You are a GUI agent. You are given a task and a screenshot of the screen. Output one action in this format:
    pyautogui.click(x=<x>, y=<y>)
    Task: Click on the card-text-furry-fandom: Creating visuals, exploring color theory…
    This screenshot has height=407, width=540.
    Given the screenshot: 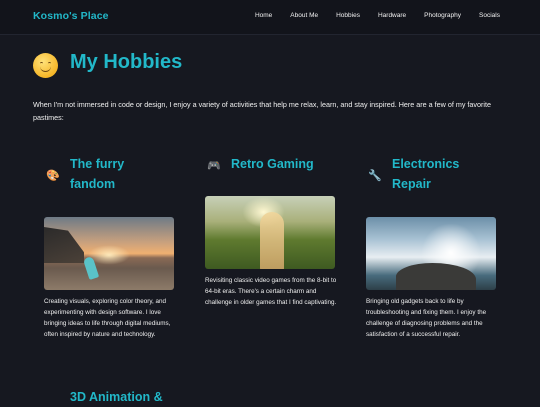 What is the action you would take?
    pyautogui.click(x=107, y=318)
    